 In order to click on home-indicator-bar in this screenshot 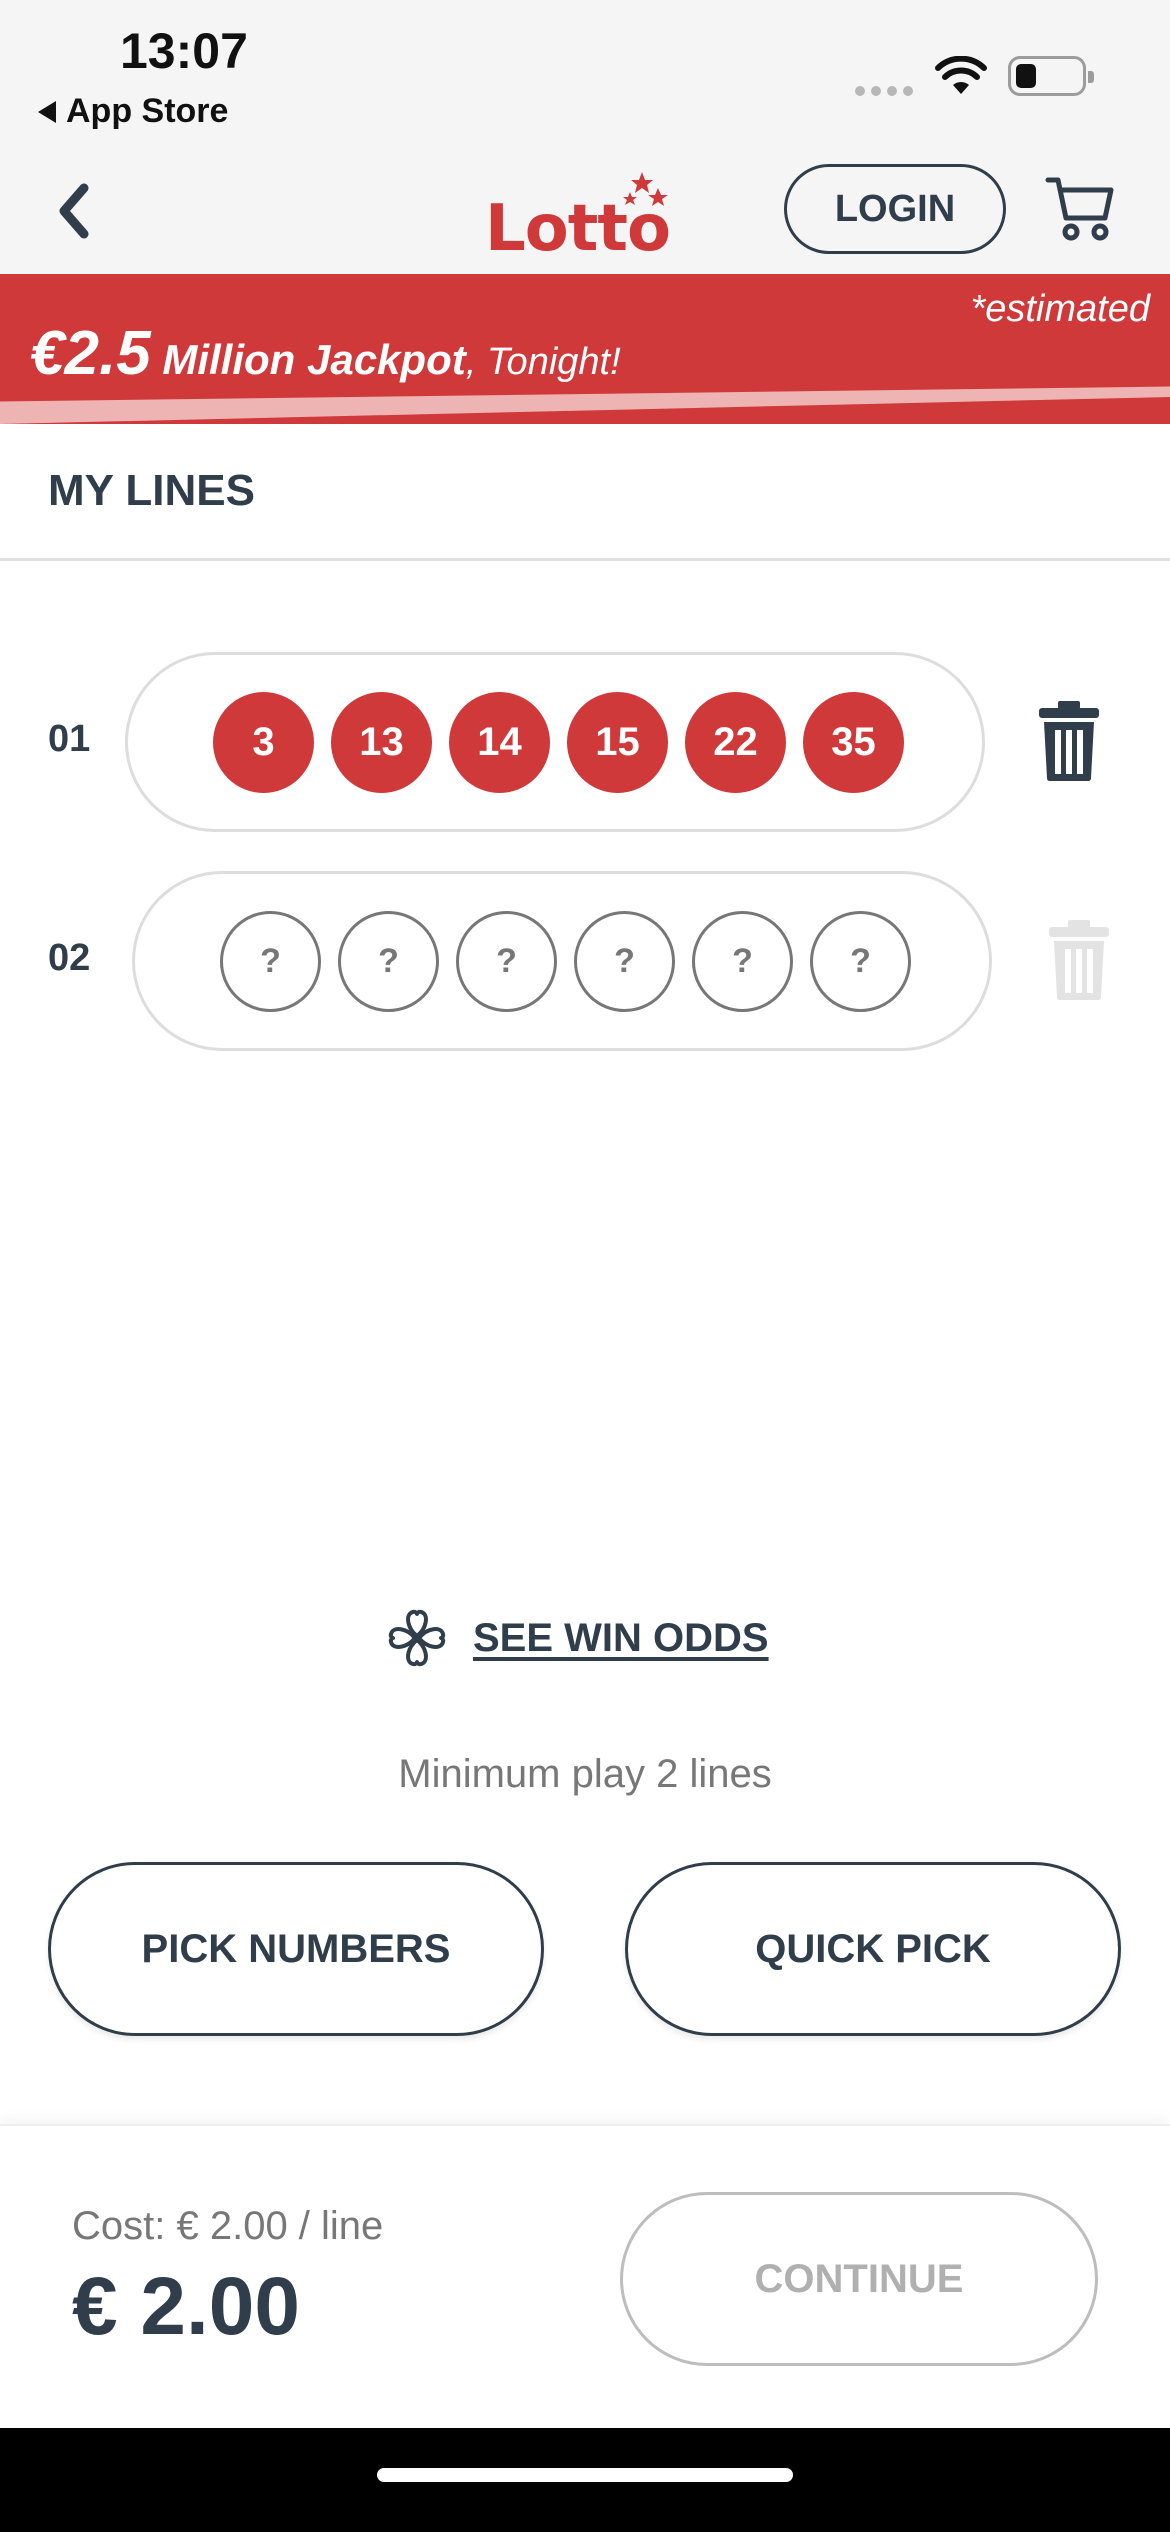, I will do `click(585, 2480)`.